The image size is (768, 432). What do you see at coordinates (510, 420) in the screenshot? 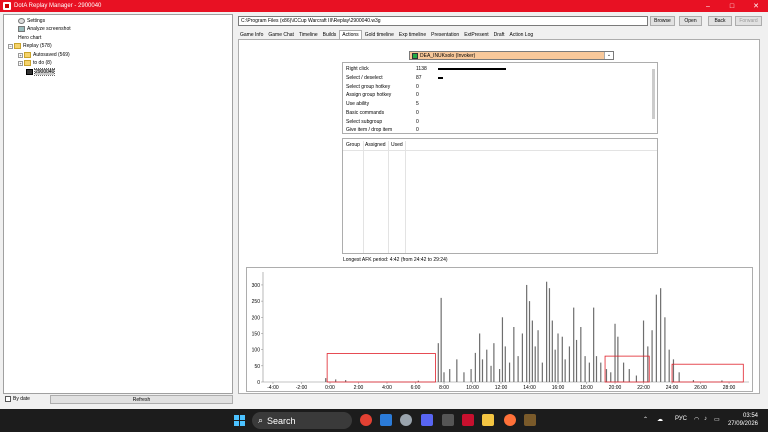
I see `firefox-icon` at bounding box center [510, 420].